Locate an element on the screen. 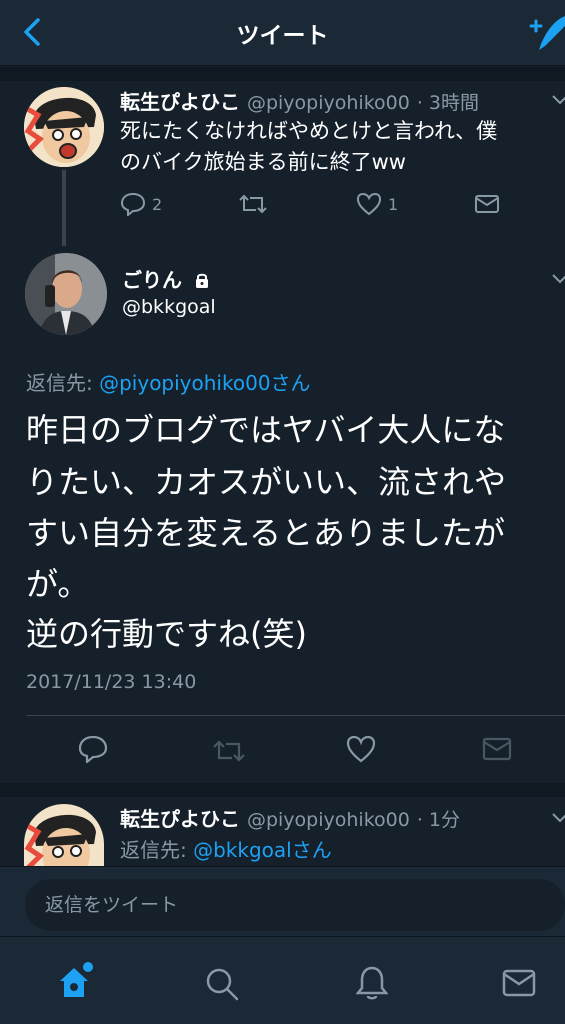  messages-envelope-icon is located at coordinates (519, 983).